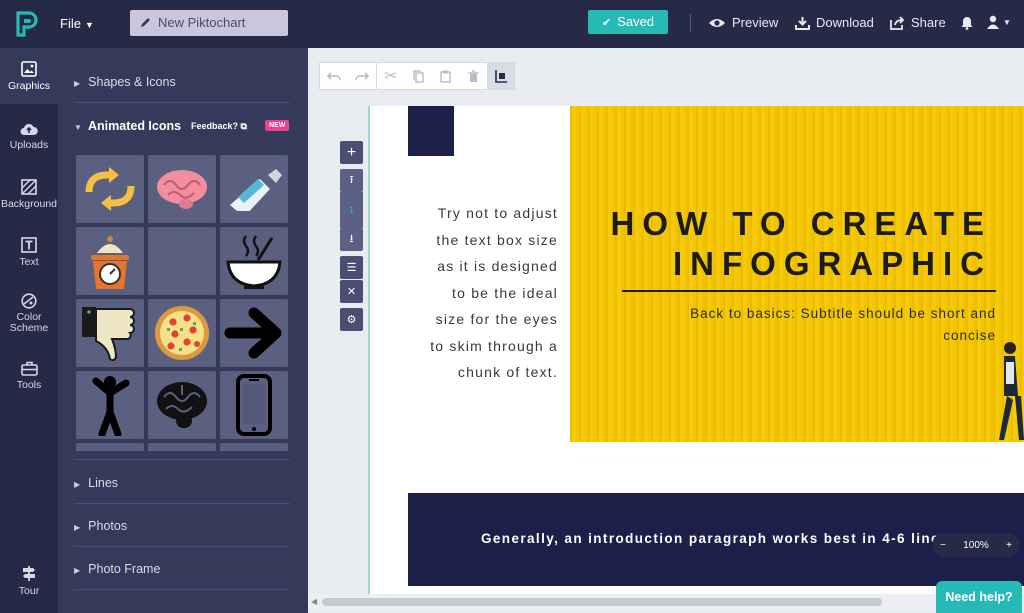  Describe the element at coordinates (29, 262) in the screenshot. I see `rail-label-text: Text` at that location.